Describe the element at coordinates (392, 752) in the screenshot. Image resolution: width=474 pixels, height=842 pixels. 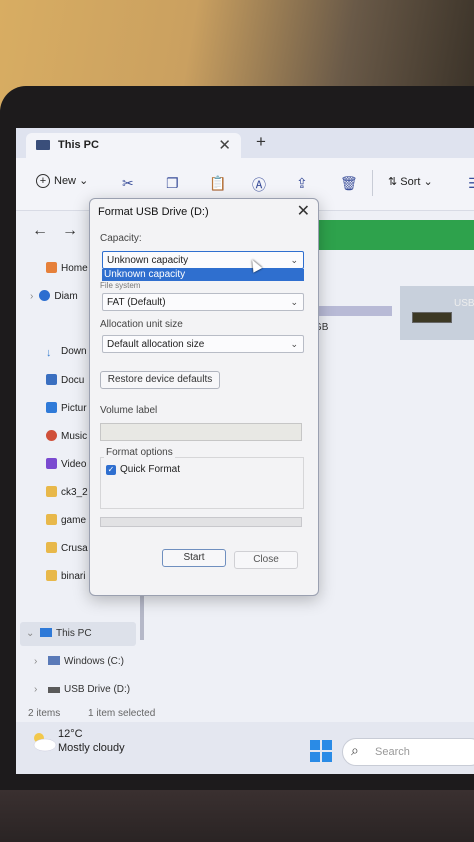
I see `search-placeholder: Search` at that location.